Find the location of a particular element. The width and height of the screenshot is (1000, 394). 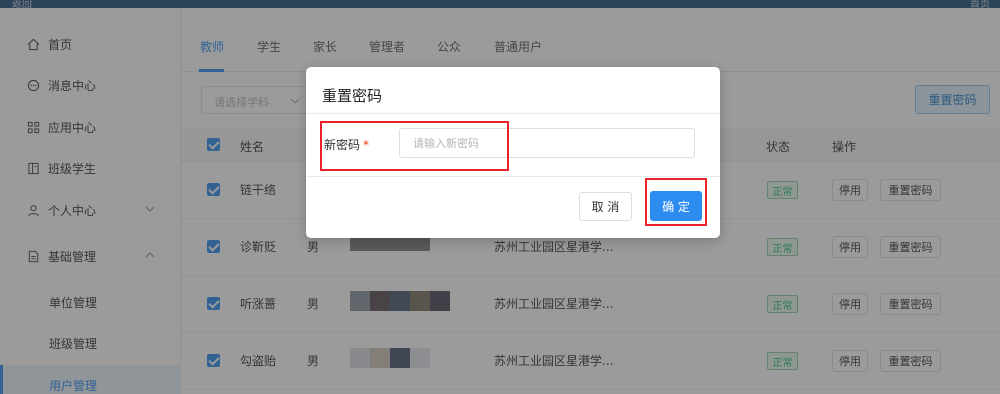

dialog-footer-divider is located at coordinates (513, 176).